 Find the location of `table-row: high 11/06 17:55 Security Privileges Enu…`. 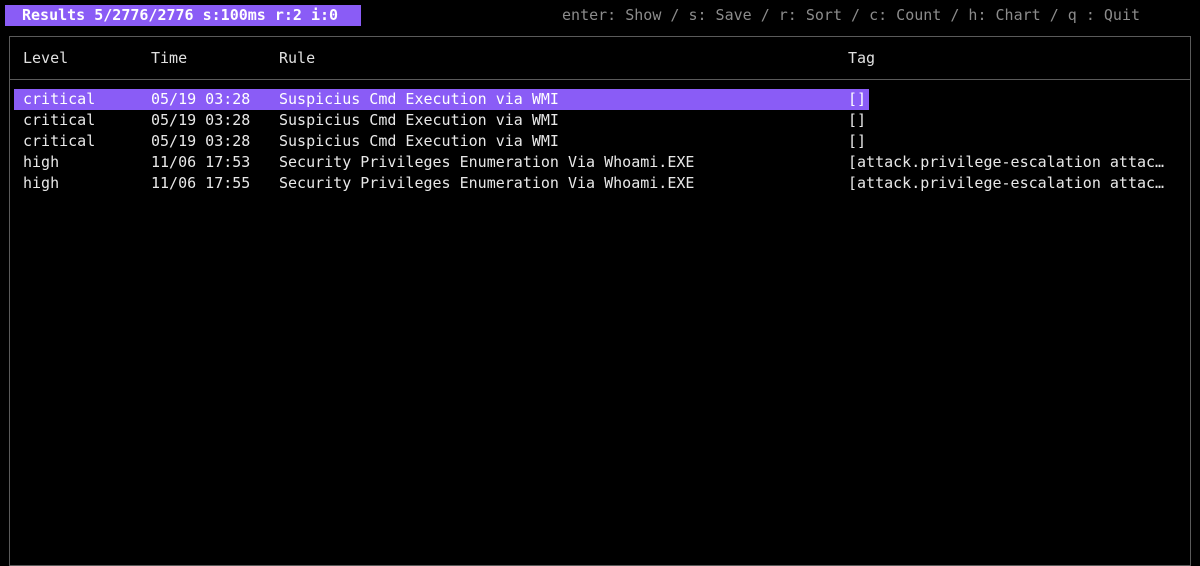

table-row: high 11/06 17:55 Security Privileges Enu… is located at coordinates (600, 183).